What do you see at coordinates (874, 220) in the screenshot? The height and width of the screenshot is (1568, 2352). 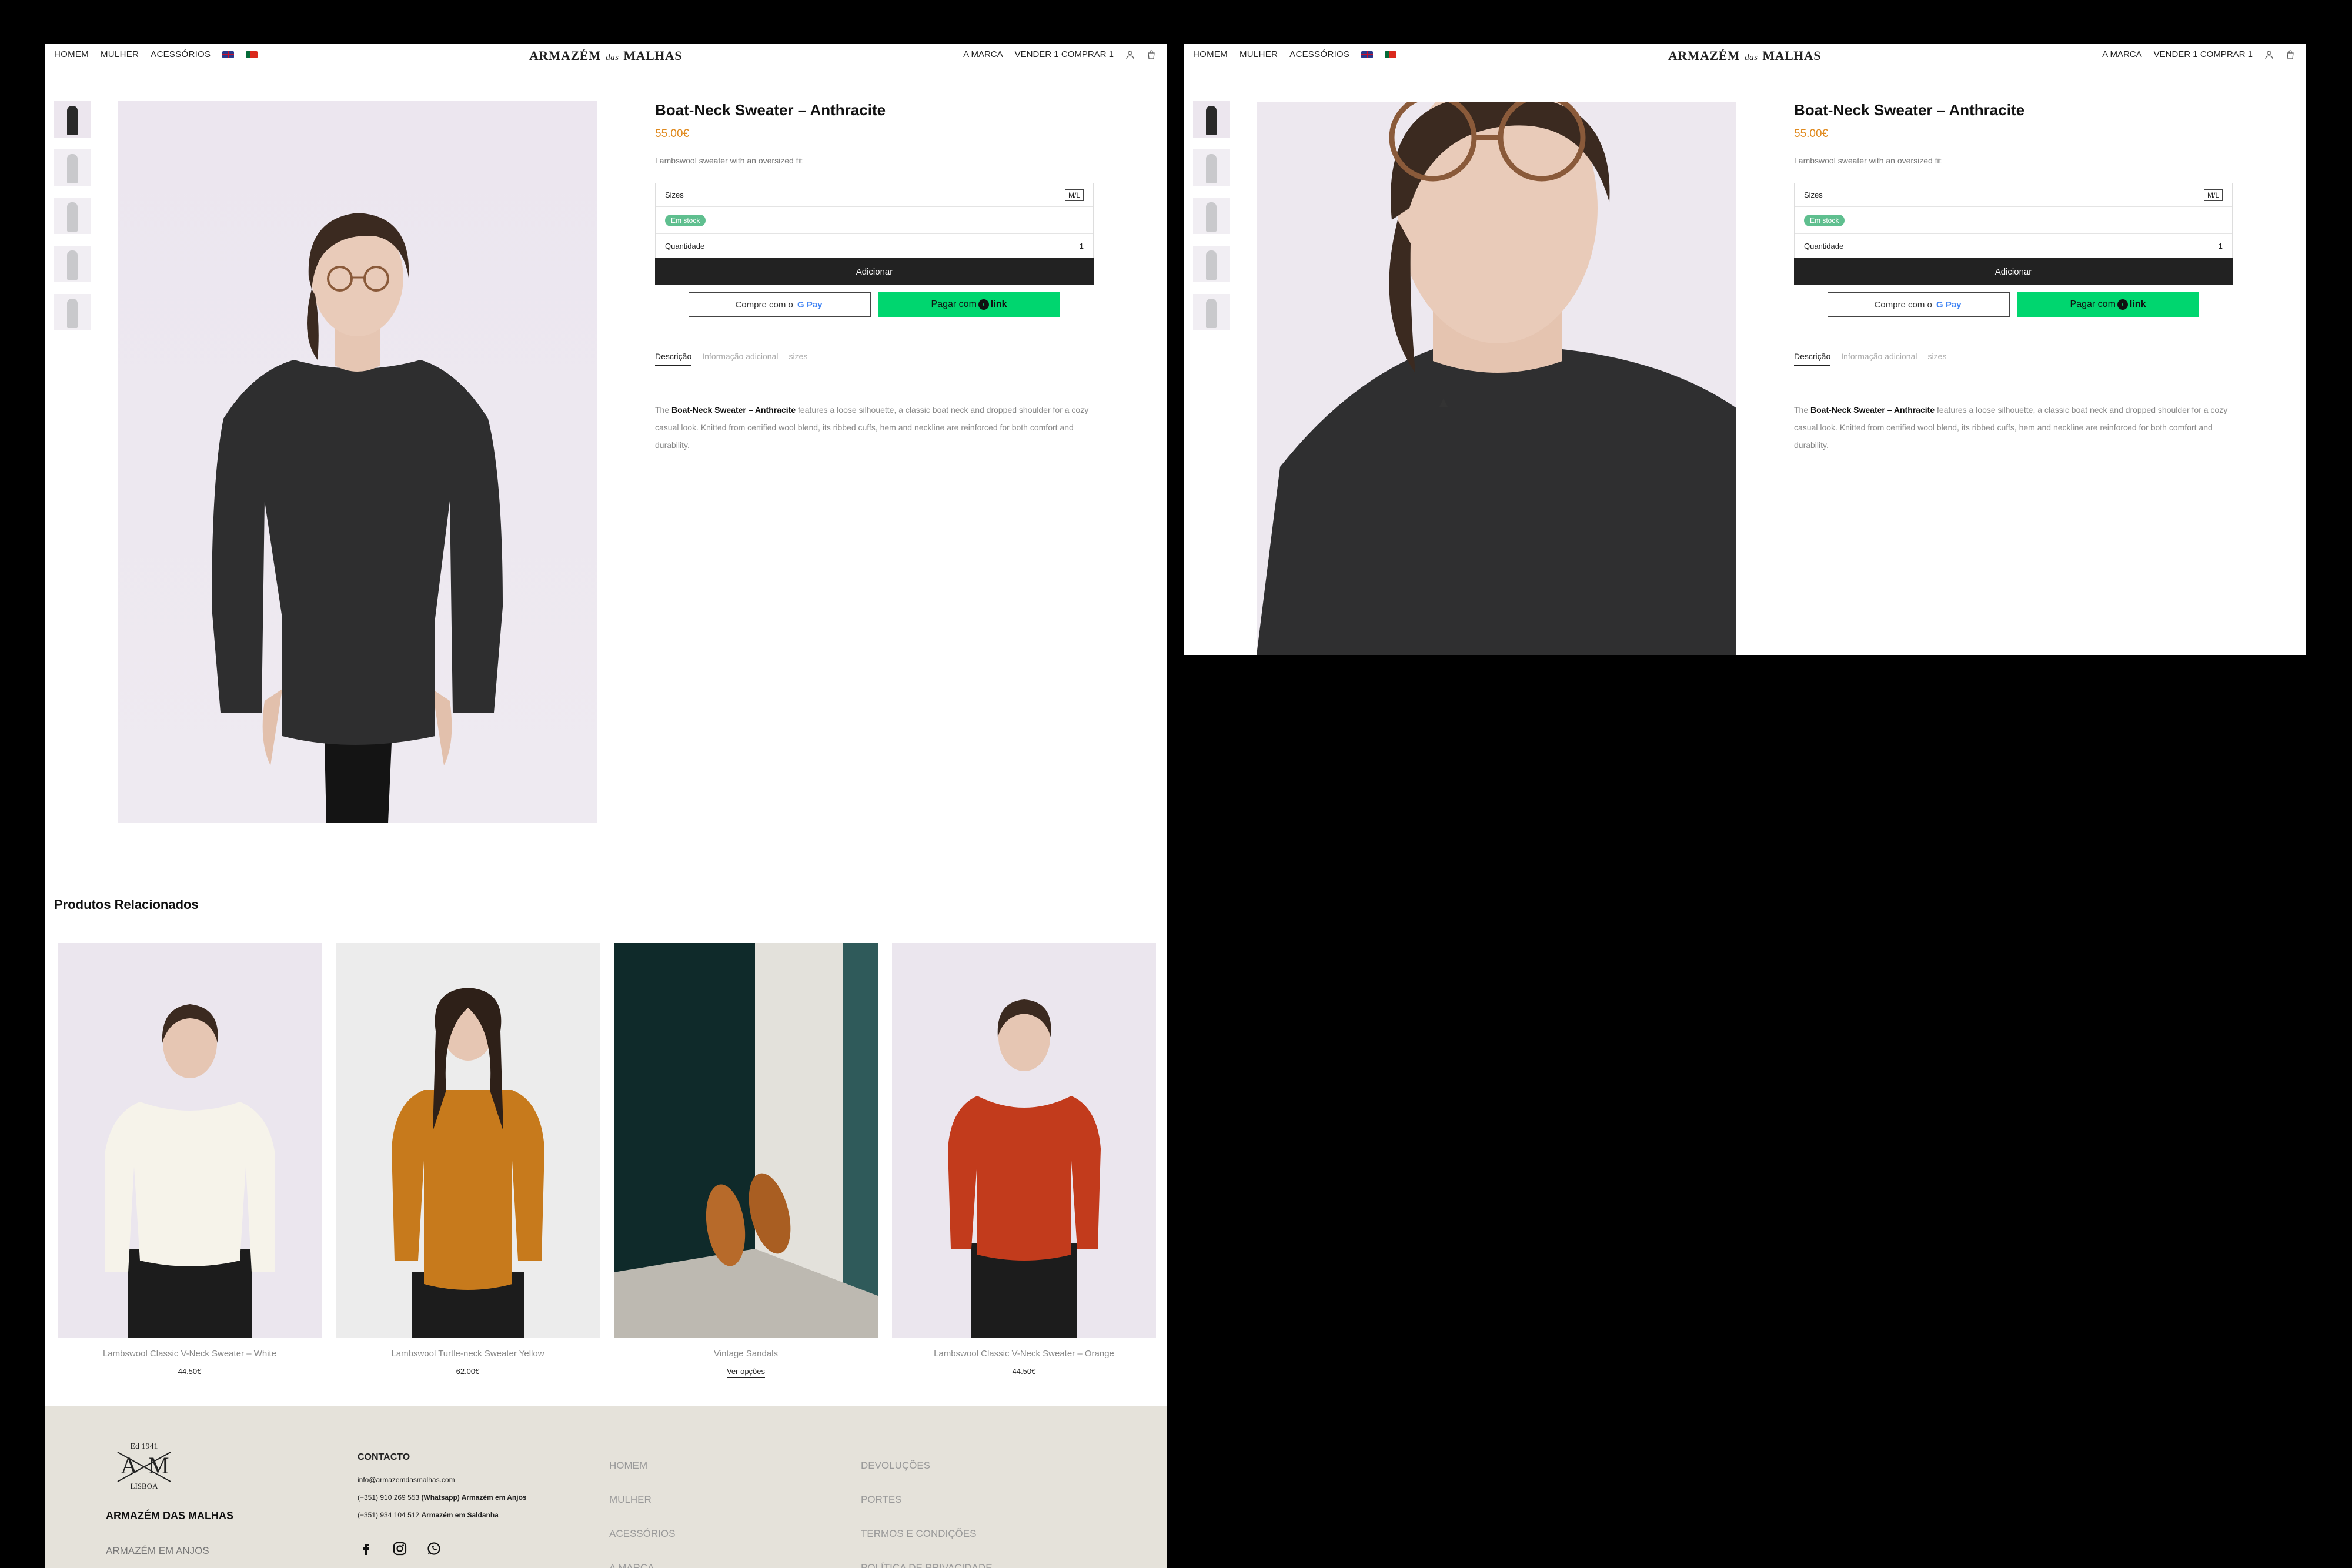 I see `stock-row: Em stock` at bounding box center [874, 220].